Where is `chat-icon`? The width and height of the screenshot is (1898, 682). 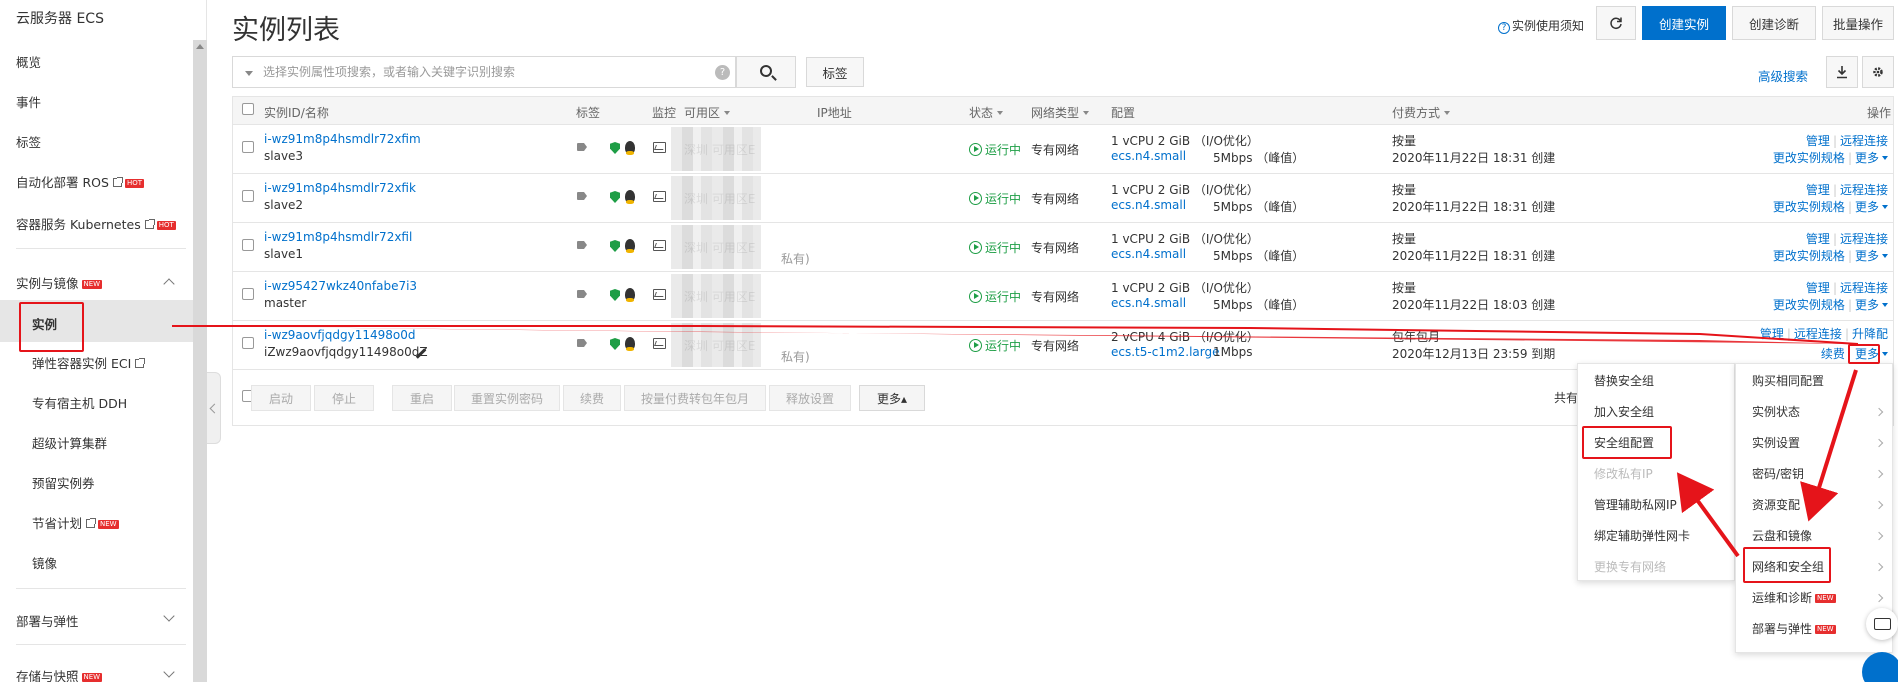
chat-icon is located at coordinates (1882, 624).